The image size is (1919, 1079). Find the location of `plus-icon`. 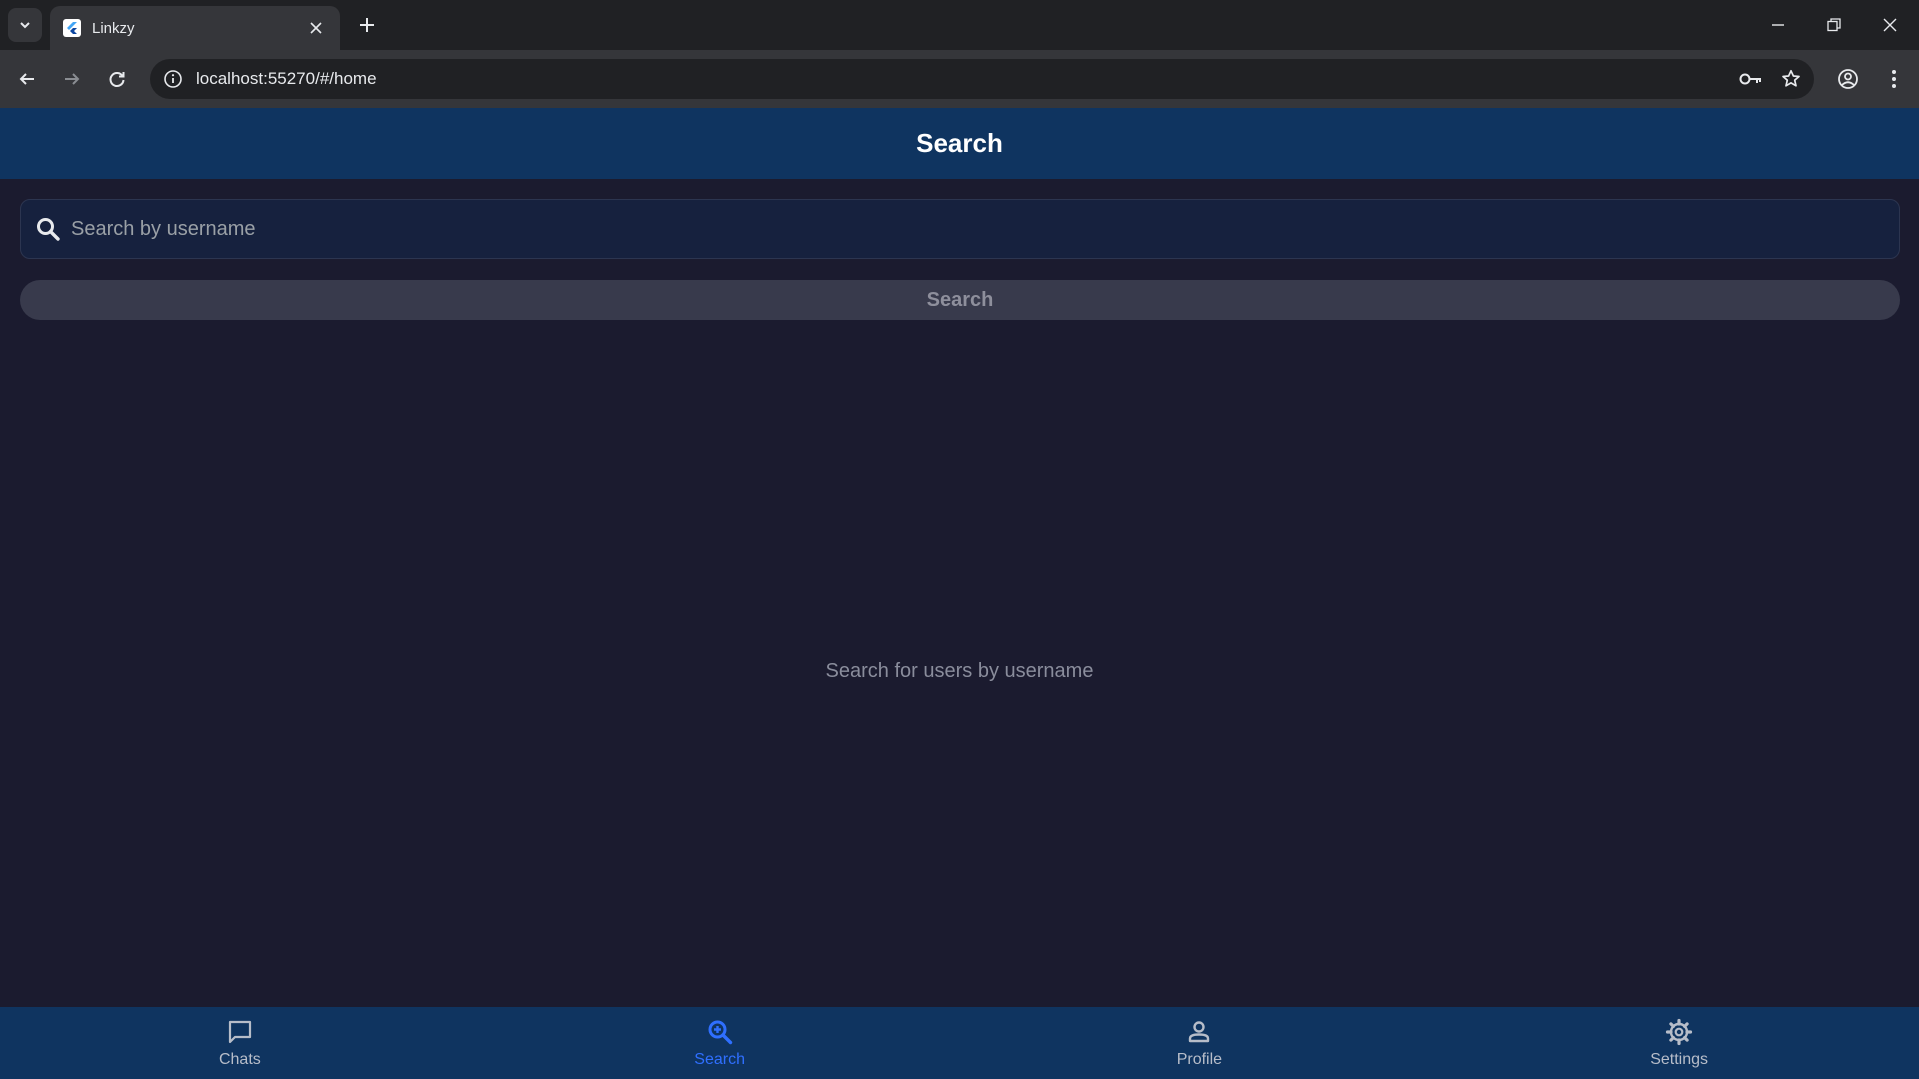

plus-icon is located at coordinates (367, 25).